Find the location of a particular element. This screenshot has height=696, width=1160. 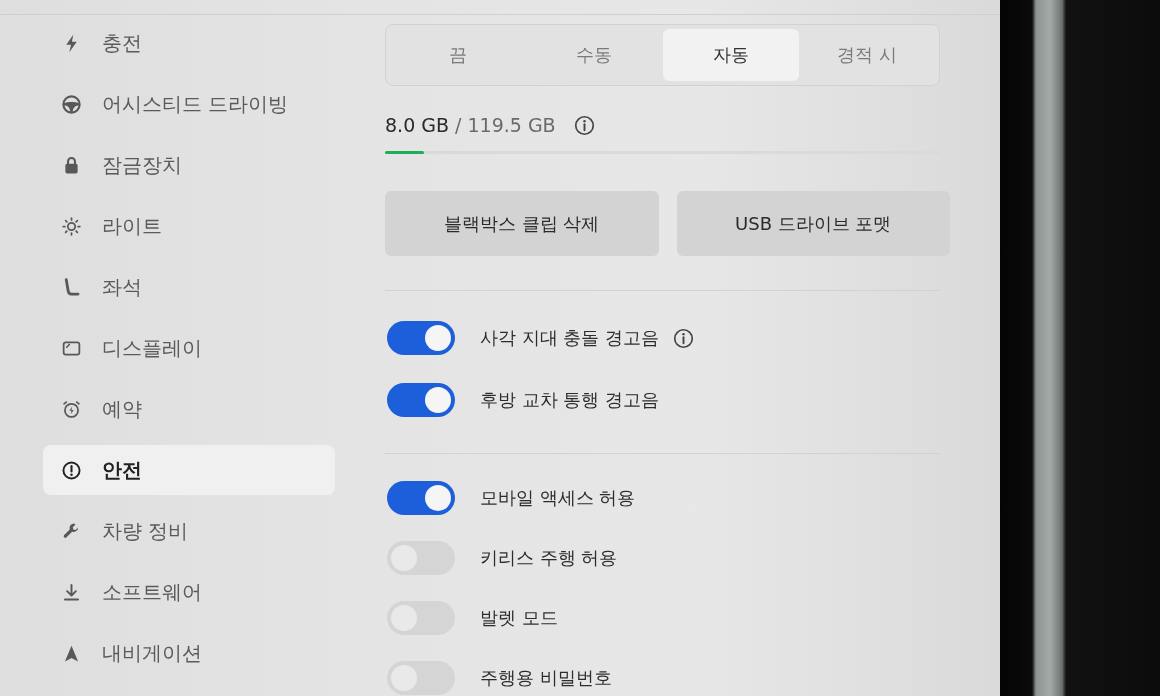

segment-tab: 경적 시 is located at coordinates (866, 55).